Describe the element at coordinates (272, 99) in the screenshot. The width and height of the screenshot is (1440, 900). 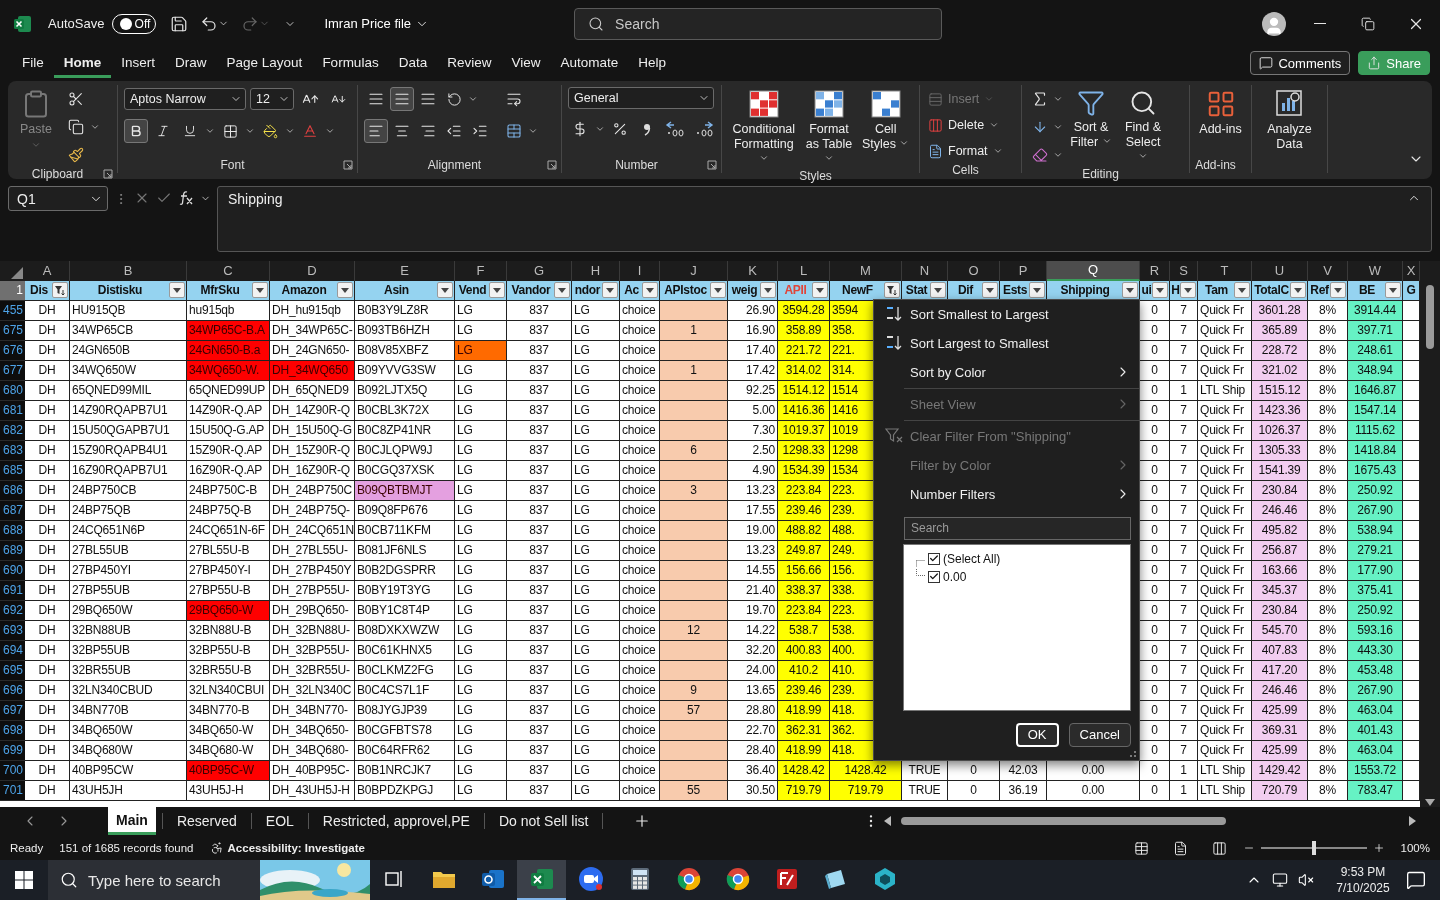
I see `font-size-select: 12` at that location.